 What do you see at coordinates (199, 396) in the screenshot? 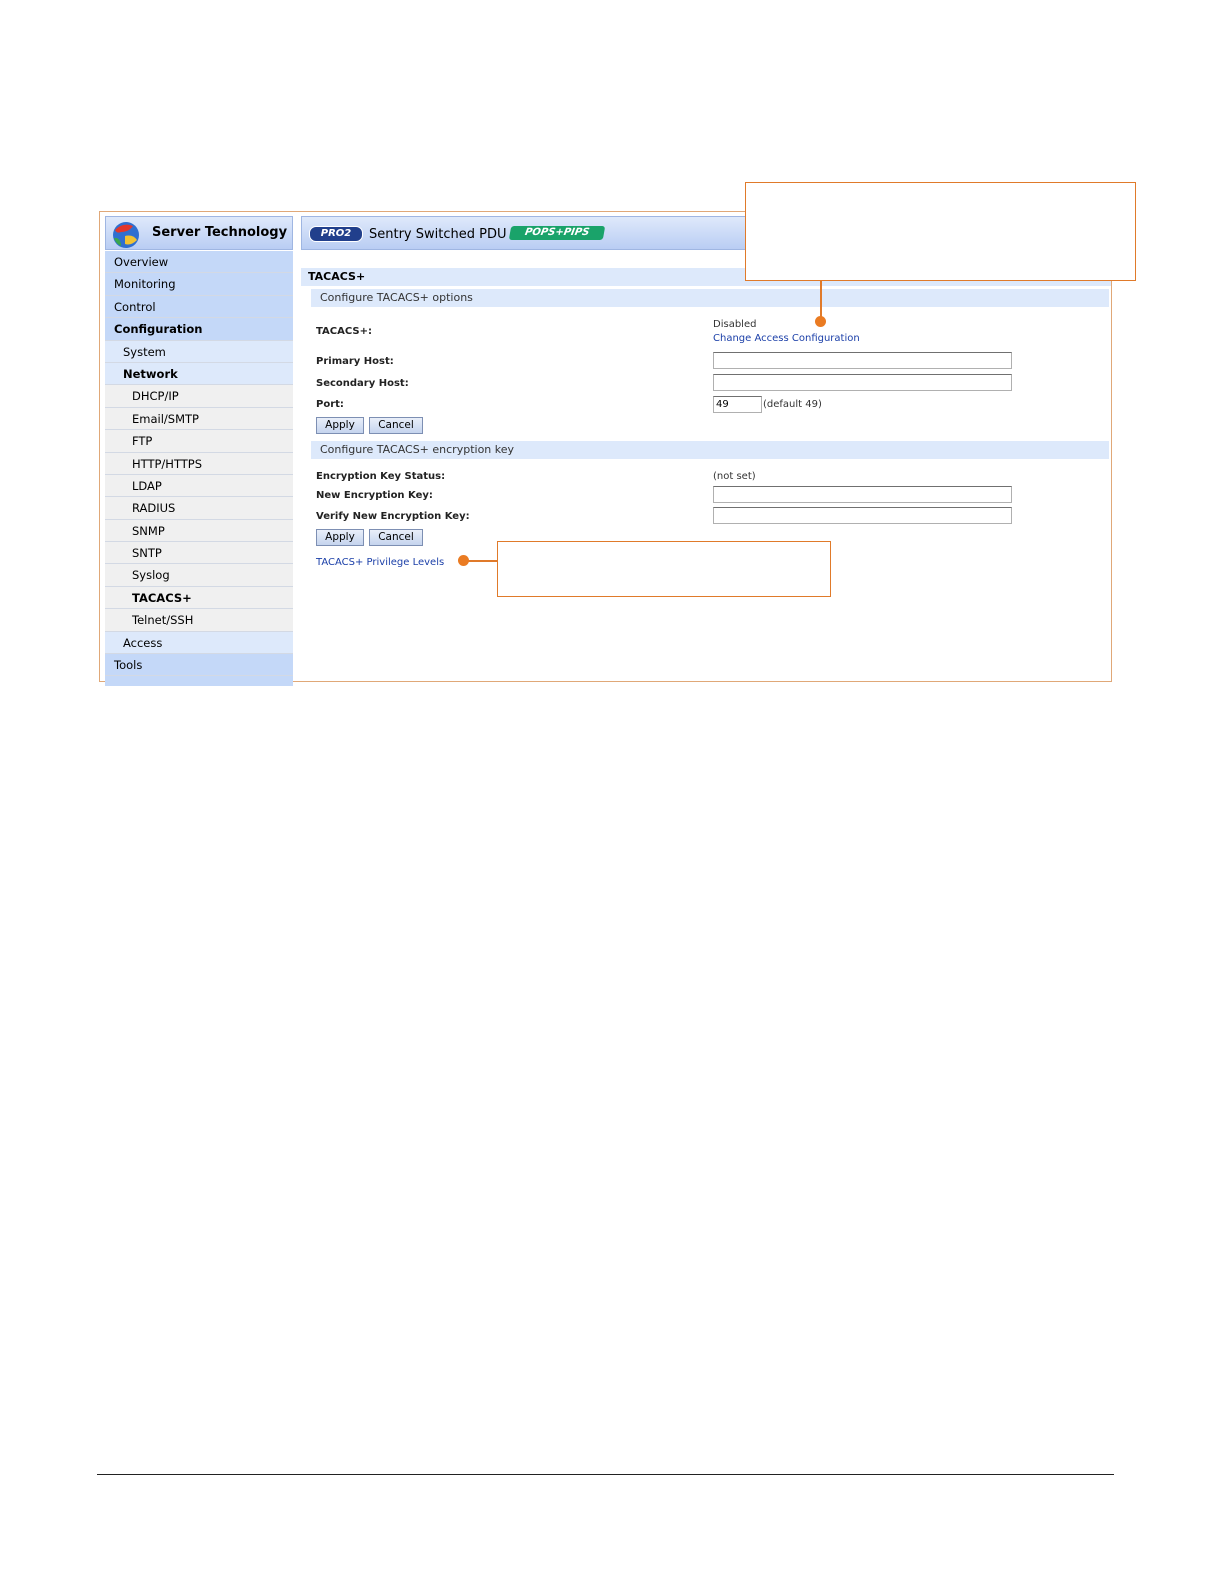
I see `nav-dhcp-ip: DHCP/IP` at bounding box center [199, 396].